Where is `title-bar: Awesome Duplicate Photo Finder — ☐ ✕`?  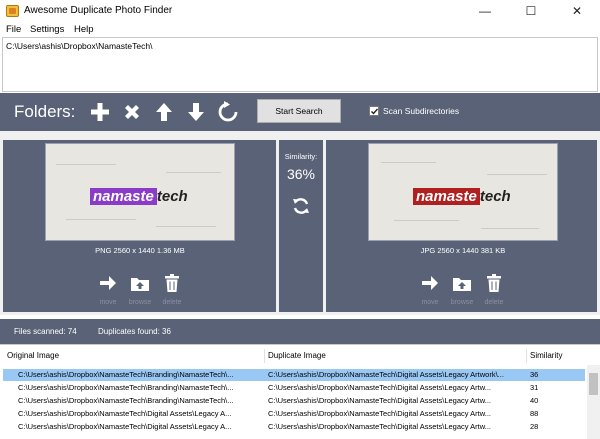
title-bar: Awesome Duplicate Photo Finder — ☐ ✕ is located at coordinates (300, 11).